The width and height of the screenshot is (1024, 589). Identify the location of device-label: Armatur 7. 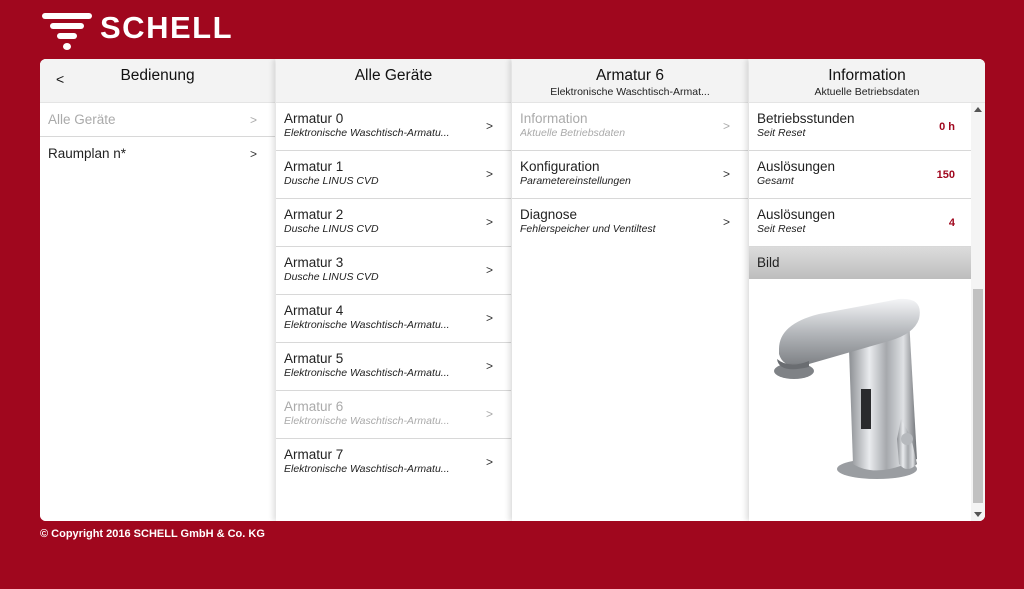
(314, 454).